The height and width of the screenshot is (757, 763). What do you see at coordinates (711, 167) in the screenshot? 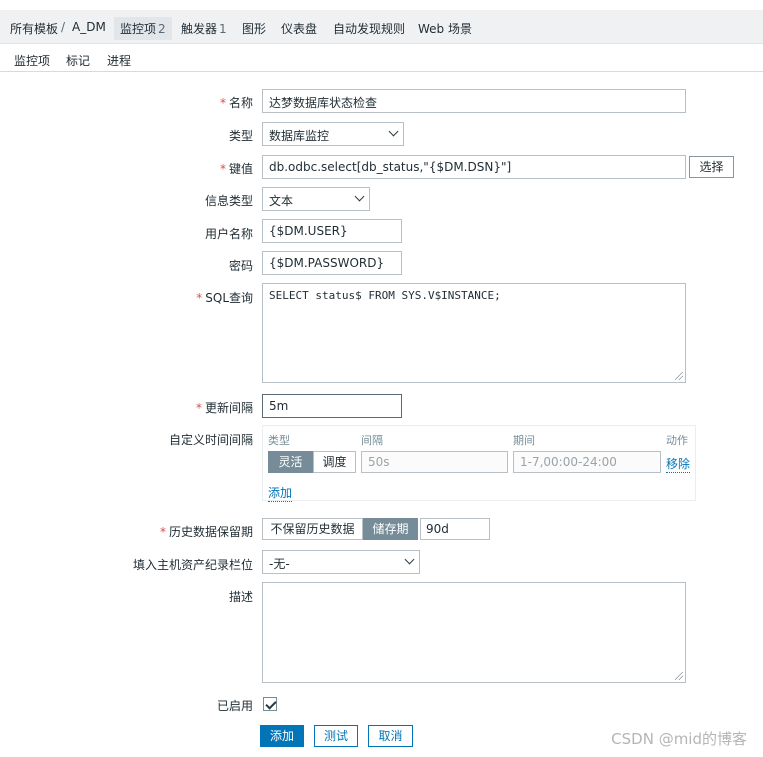
I see `key-select-button: 选择` at bounding box center [711, 167].